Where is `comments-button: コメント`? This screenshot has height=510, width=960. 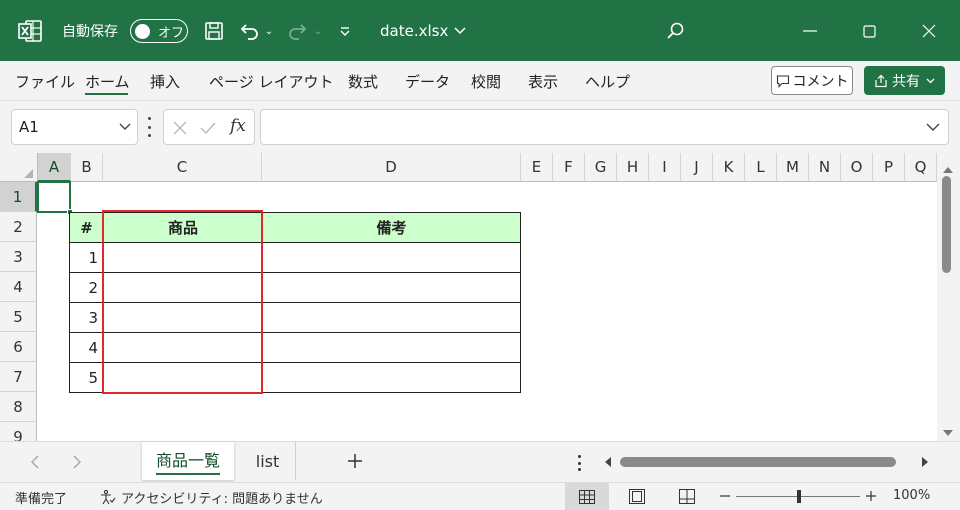 comments-button: コメント is located at coordinates (812, 80).